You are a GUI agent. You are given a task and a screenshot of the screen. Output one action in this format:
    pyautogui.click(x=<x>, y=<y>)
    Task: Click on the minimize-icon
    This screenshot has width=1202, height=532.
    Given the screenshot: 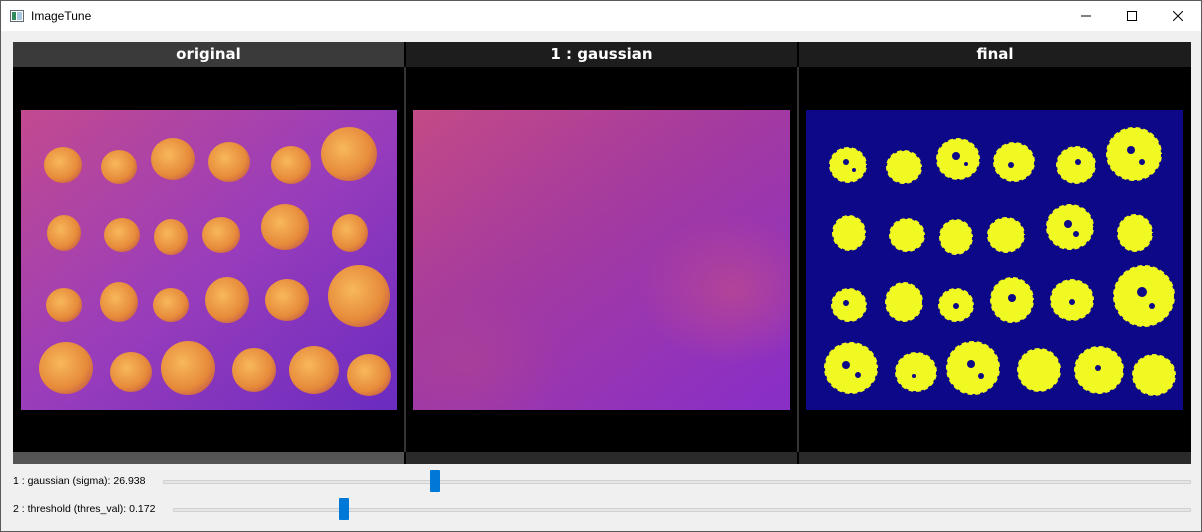 What is the action you would take?
    pyautogui.click(x=1086, y=16)
    